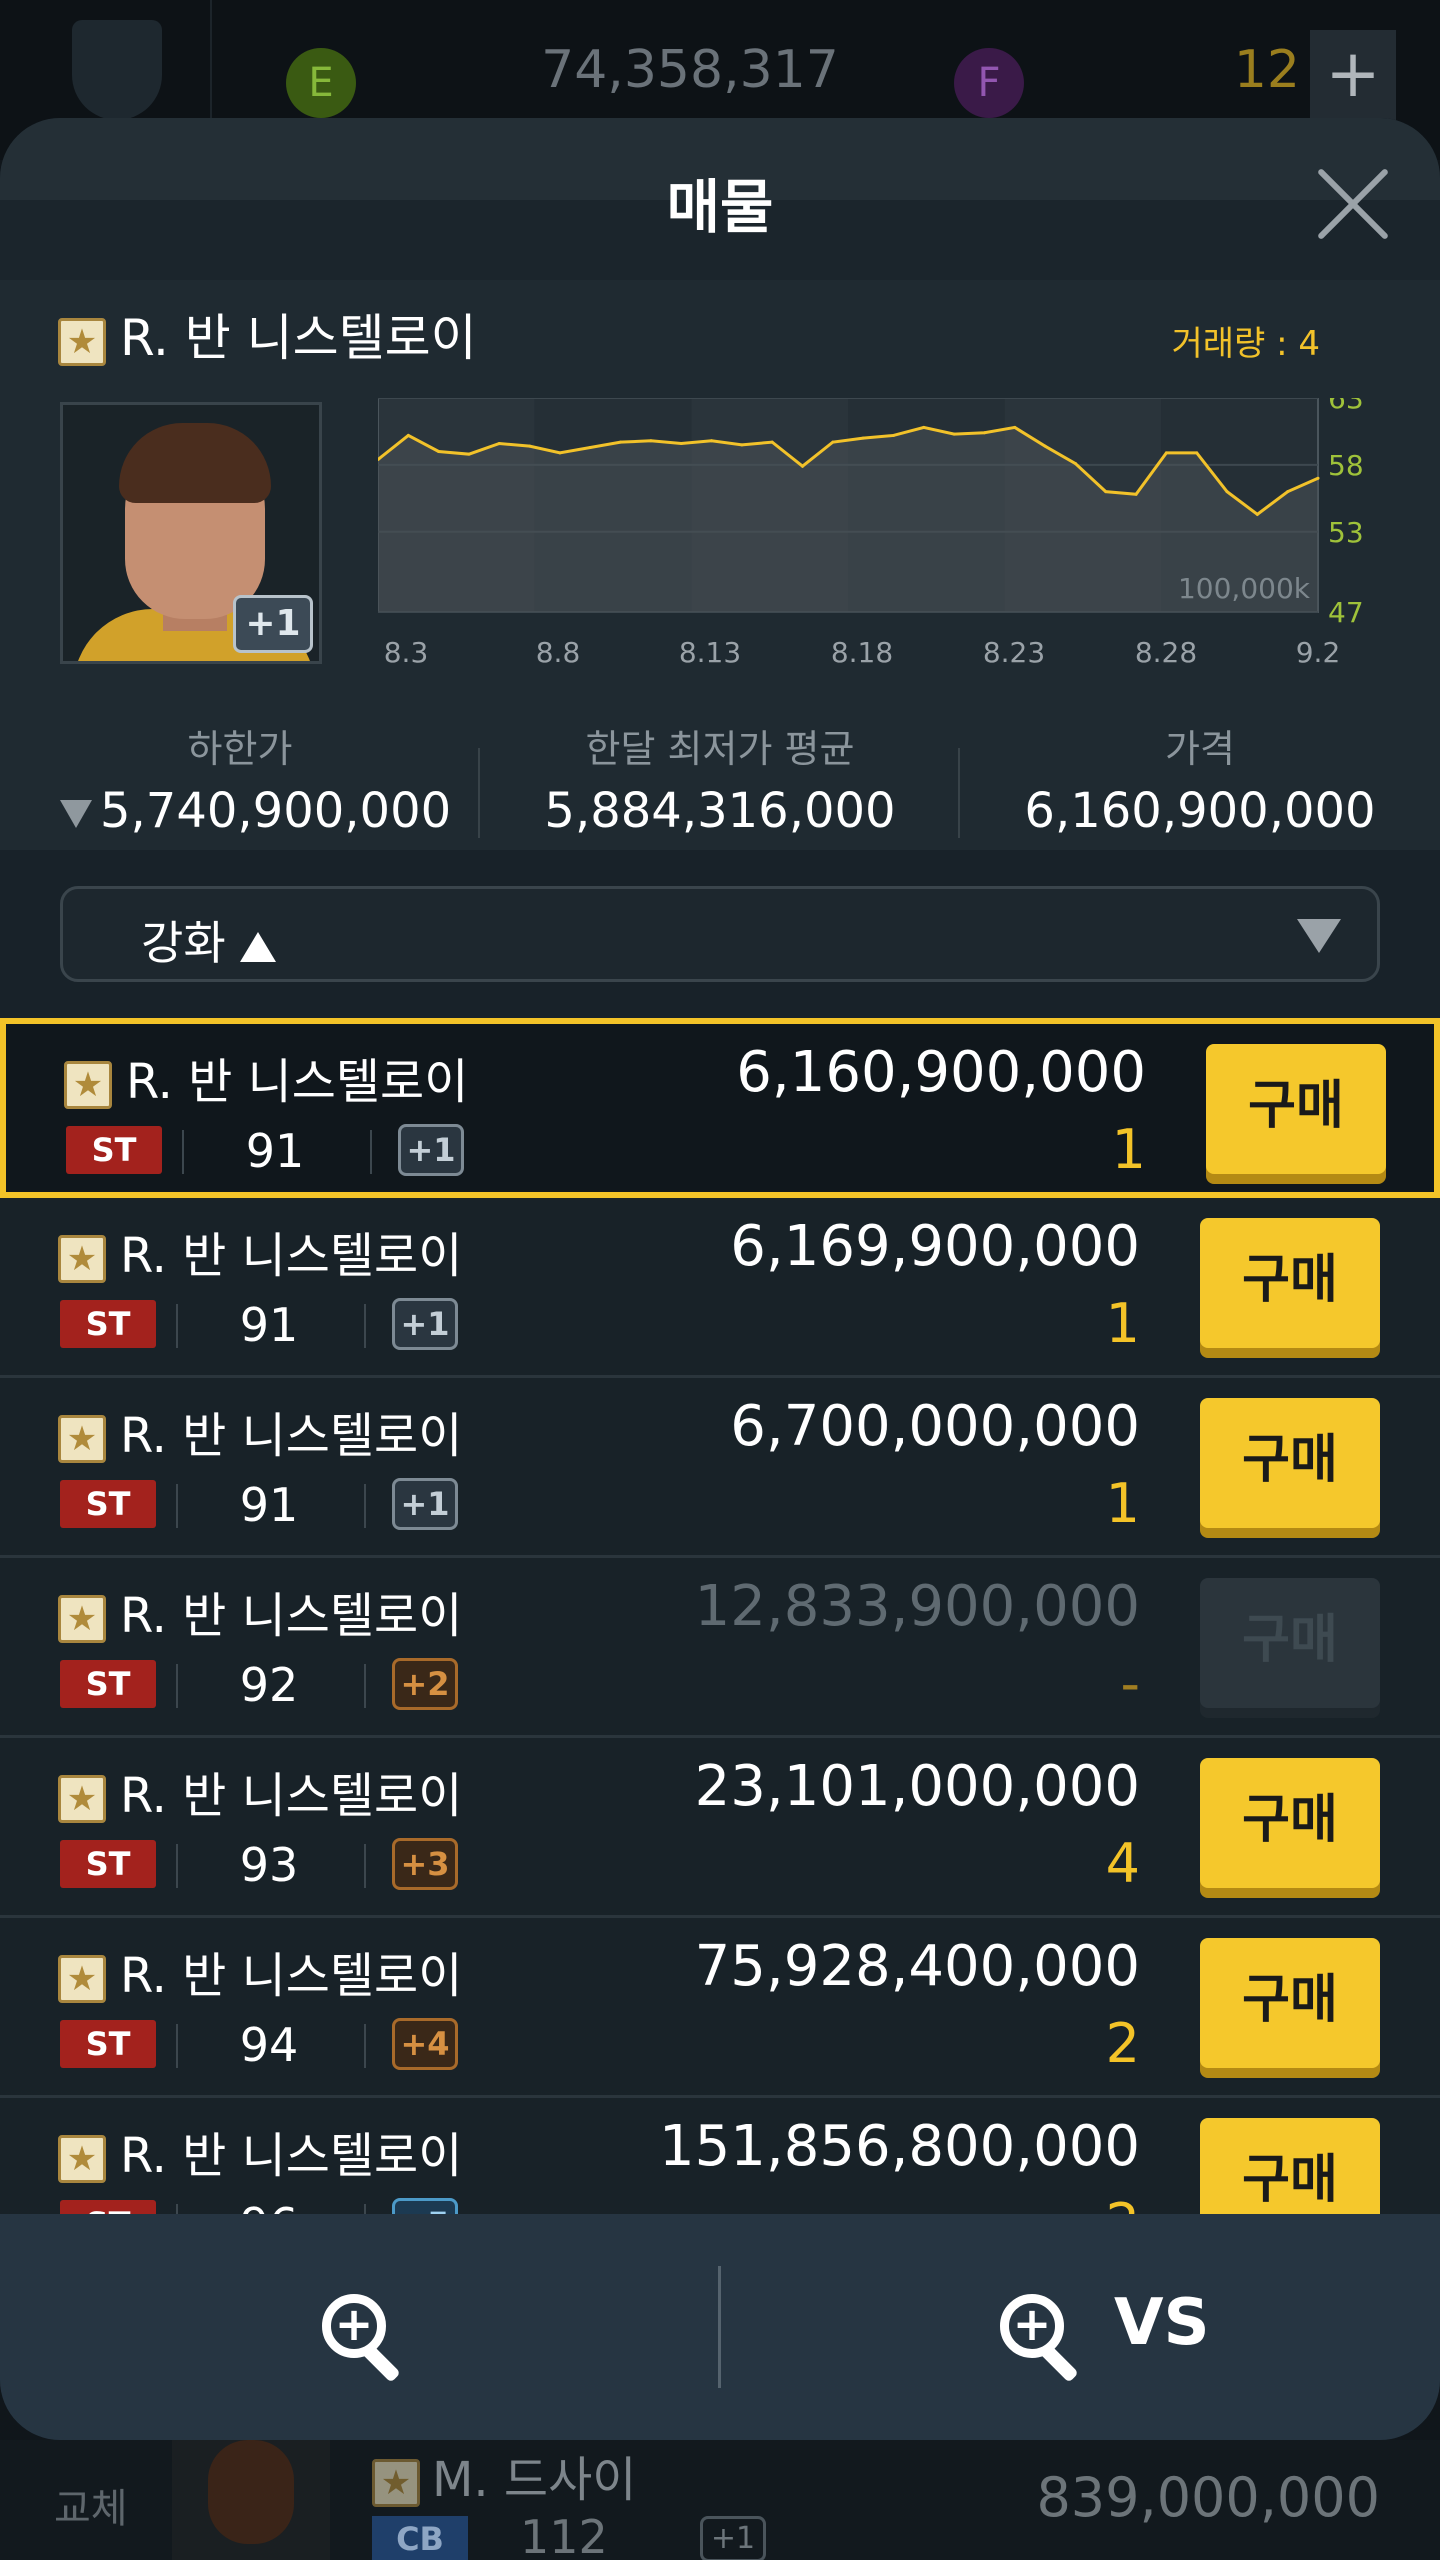  What do you see at coordinates (720, 2008) in the screenshot?
I see `listing-row: R. 반 니스텔로이 ST 94 +4 75,928,400,000 2 구매` at bounding box center [720, 2008].